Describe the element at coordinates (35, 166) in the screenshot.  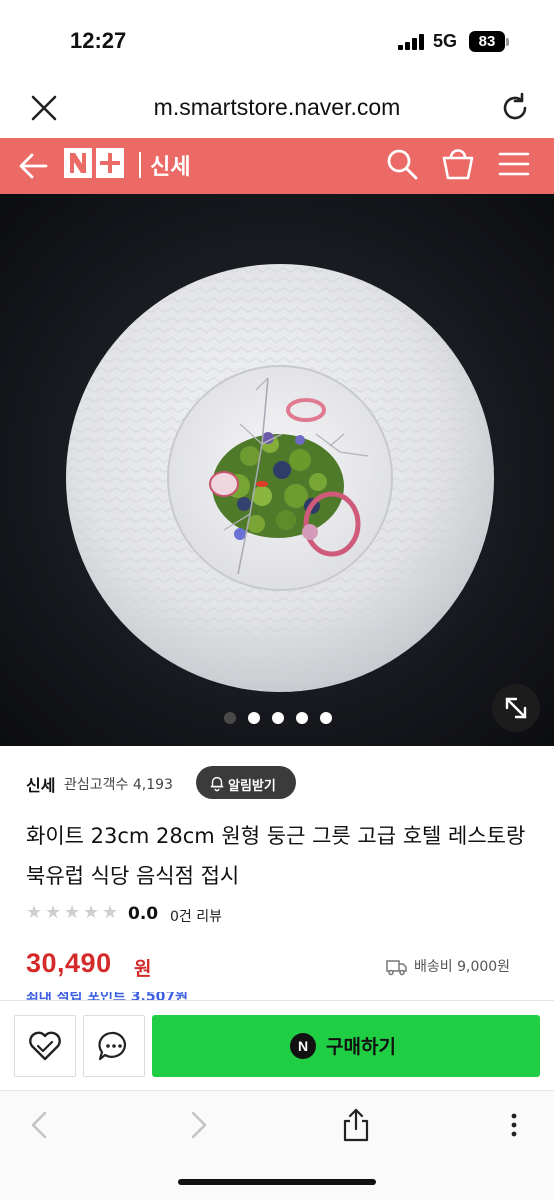
I see `back-arrow-icon` at that location.